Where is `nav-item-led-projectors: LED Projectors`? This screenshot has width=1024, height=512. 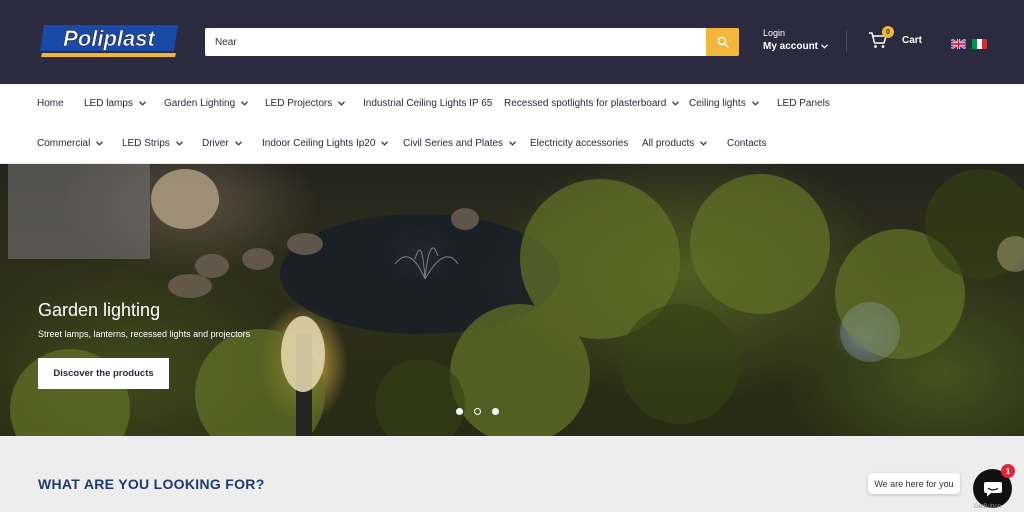 nav-item-led-projectors: LED Projectors is located at coordinates (305, 103).